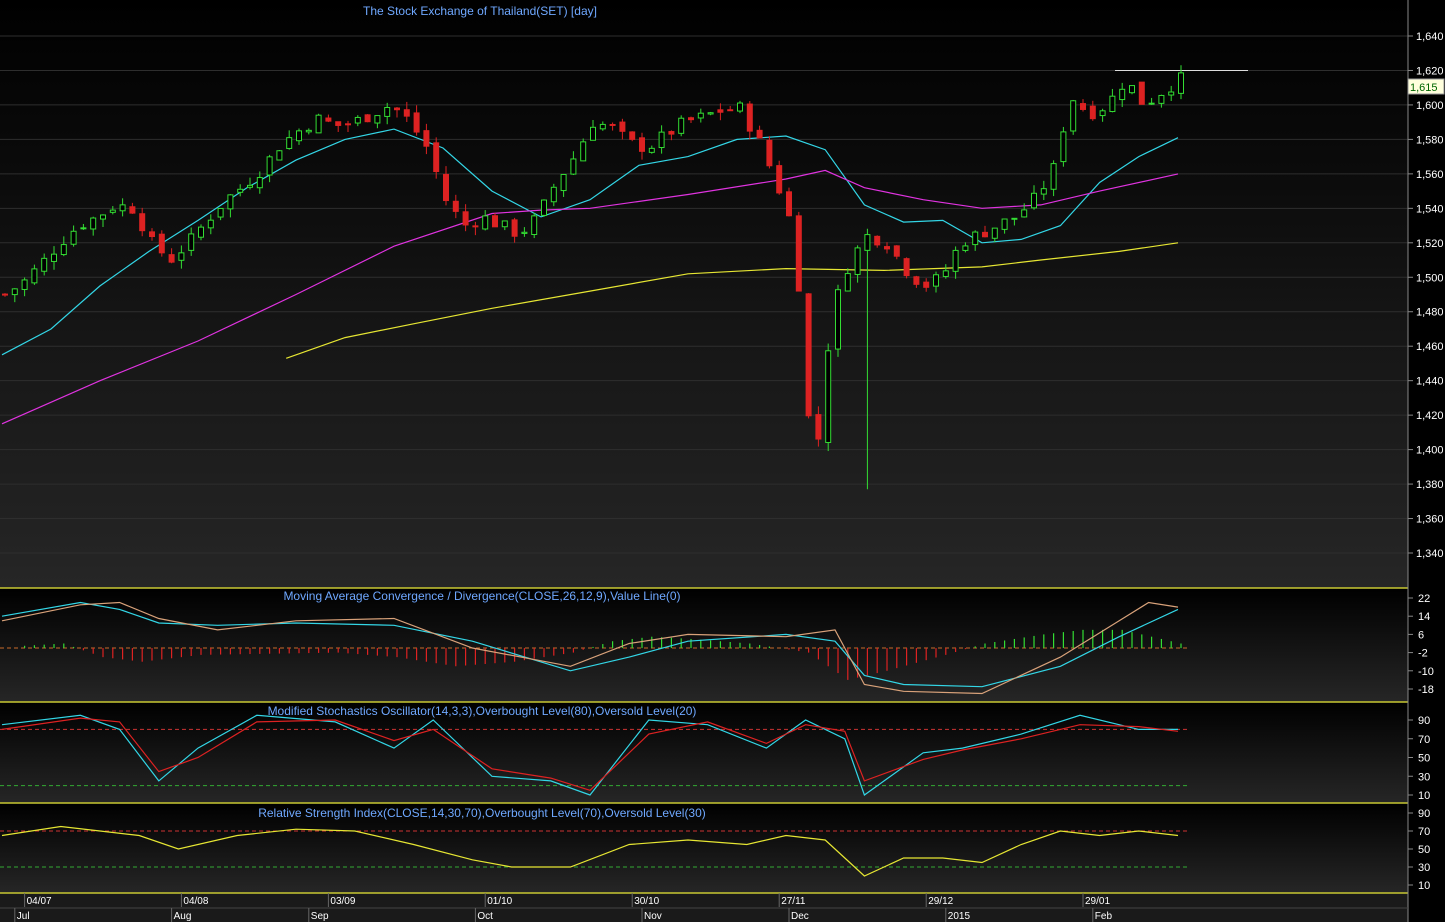 The height and width of the screenshot is (922, 1445). Describe the element at coordinates (646, 901) in the screenshot. I see `date-label: 30/10` at that location.